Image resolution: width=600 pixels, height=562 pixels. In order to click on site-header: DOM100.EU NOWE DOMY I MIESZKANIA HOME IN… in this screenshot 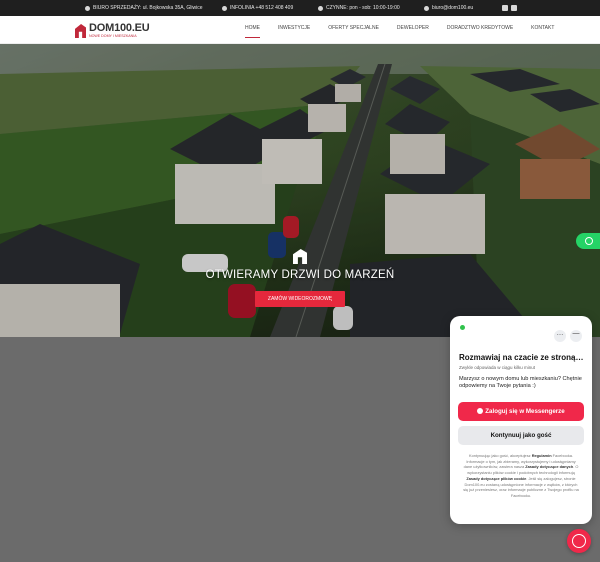, I will do `click(300, 30)`.